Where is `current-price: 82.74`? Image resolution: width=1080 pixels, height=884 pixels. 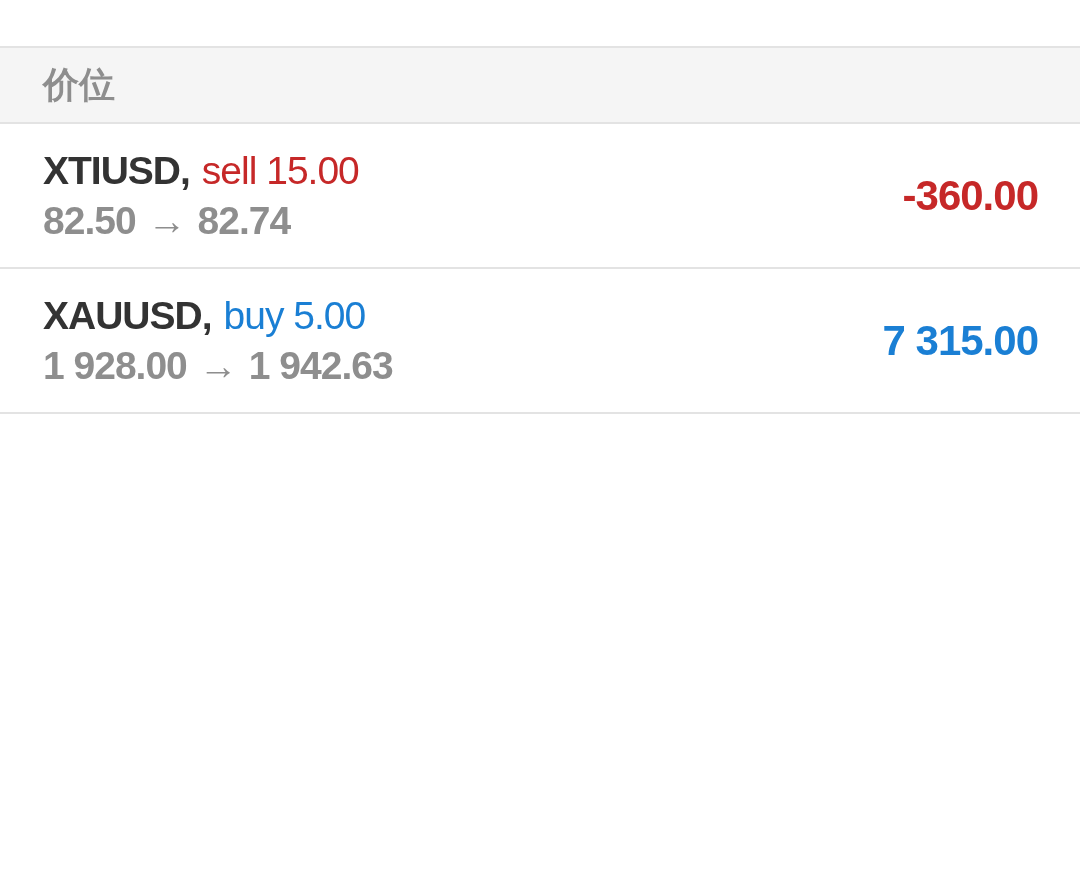 current-price: 82.74 is located at coordinates (244, 220).